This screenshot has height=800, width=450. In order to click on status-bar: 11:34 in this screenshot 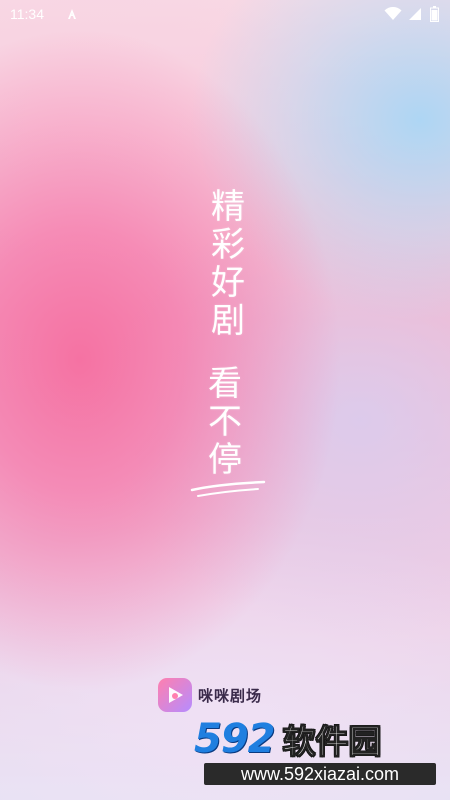, I will do `click(225, 15)`.